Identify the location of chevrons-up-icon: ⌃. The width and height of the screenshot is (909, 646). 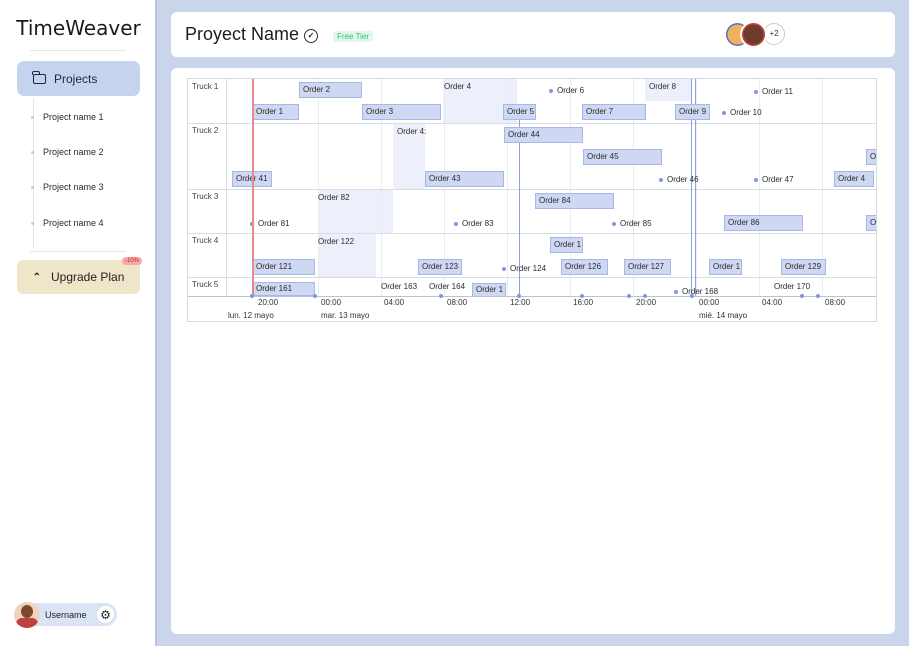
(36, 277).